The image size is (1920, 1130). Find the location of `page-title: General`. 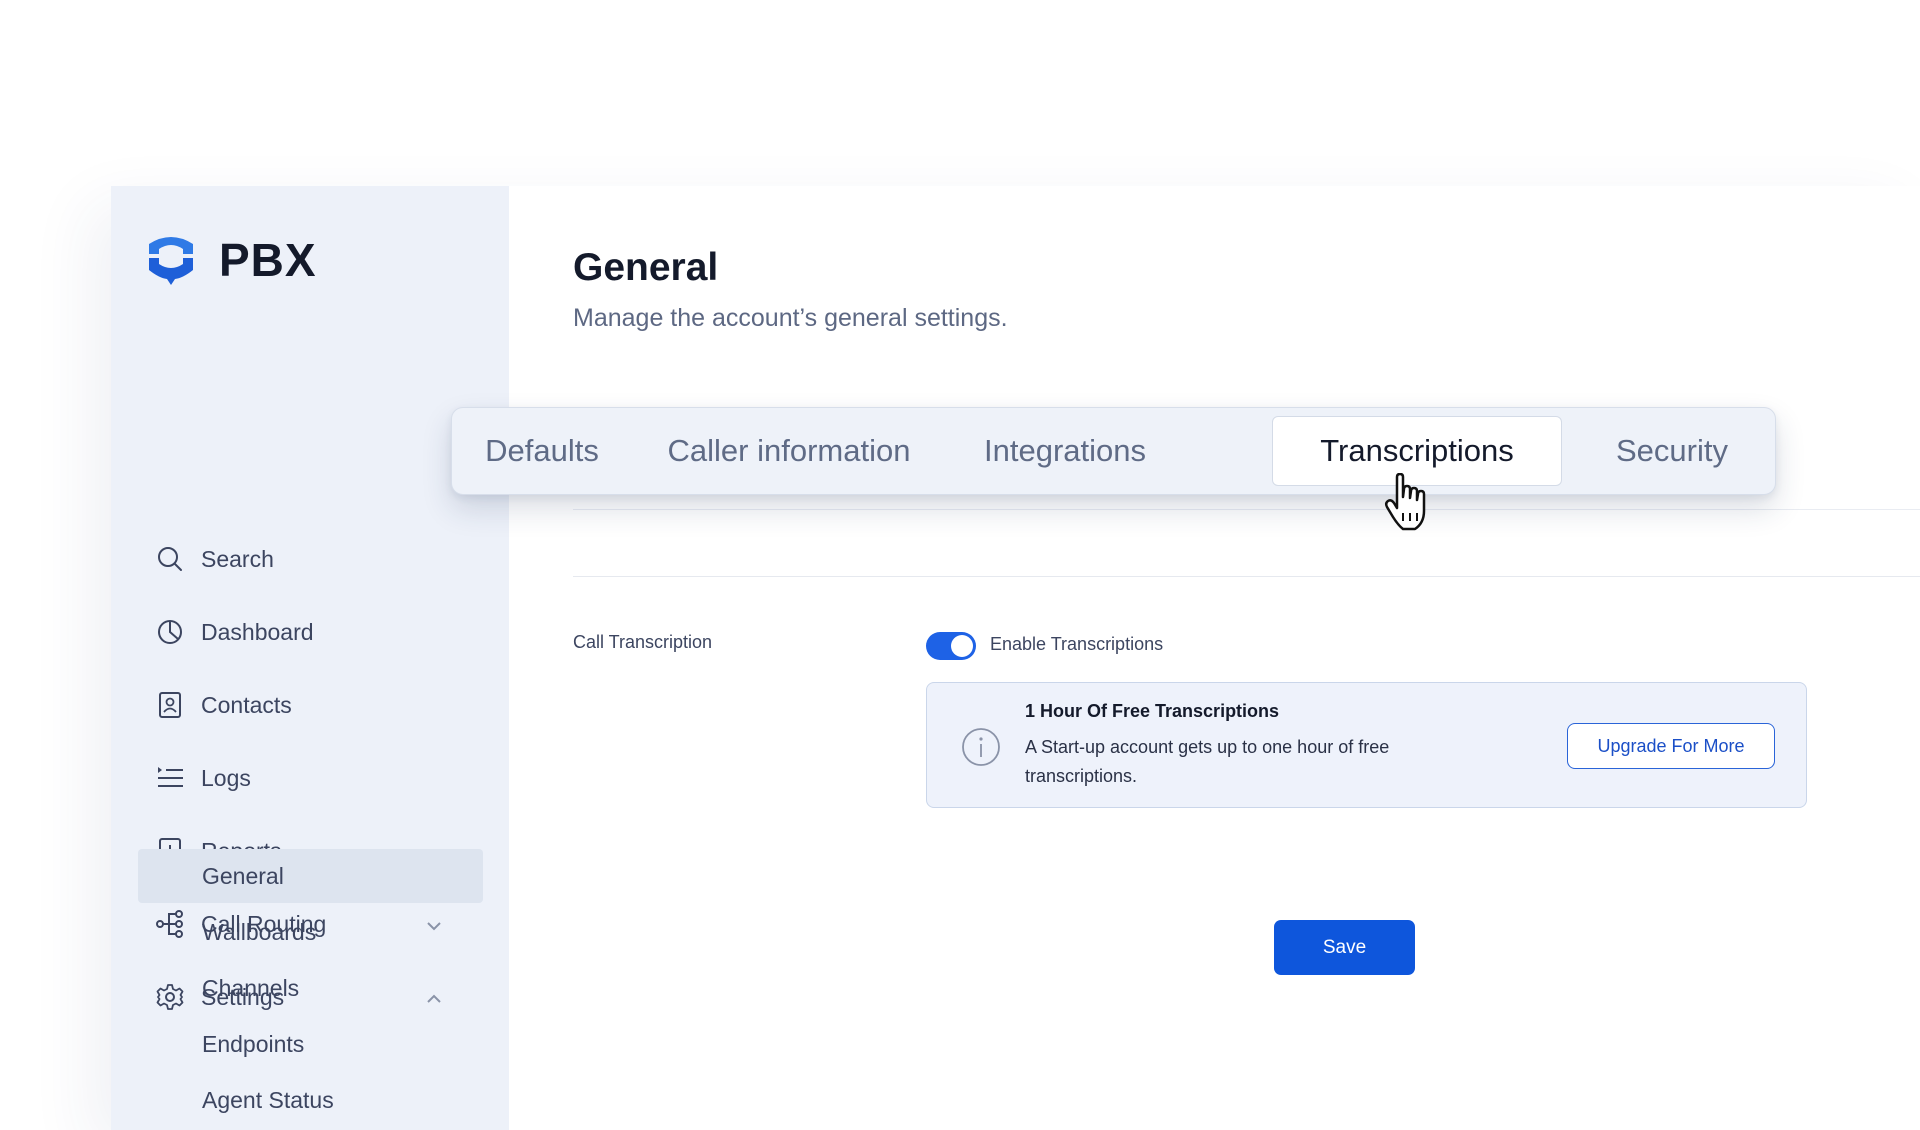

page-title: General is located at coordinates (646, 267).